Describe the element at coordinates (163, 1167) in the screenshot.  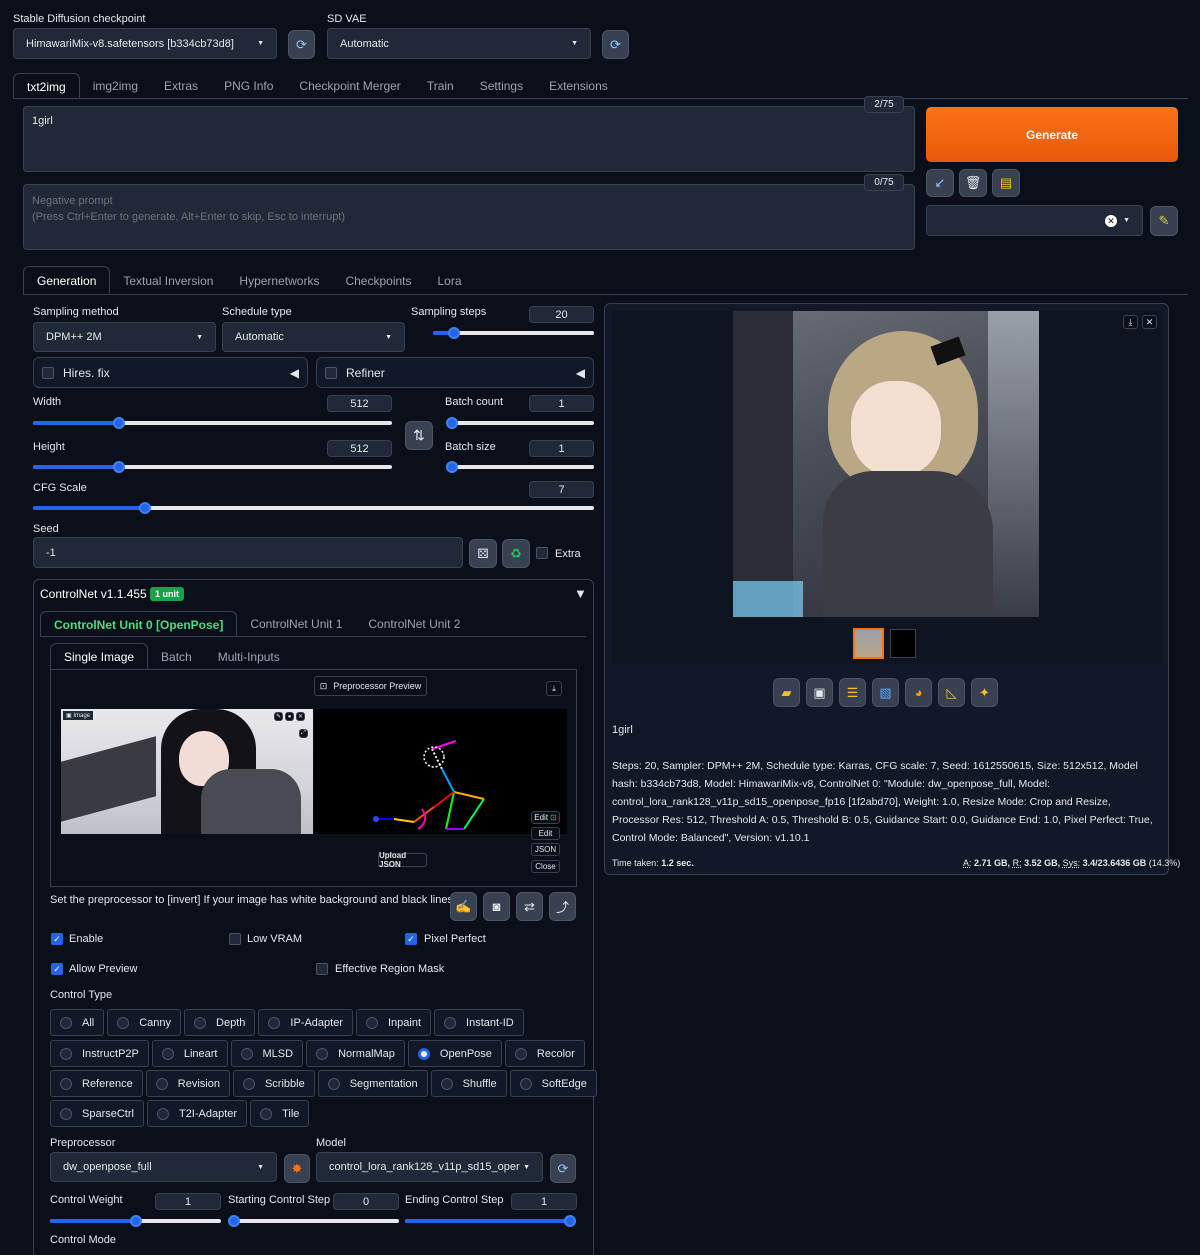
I see `preprocessor-select: dw_openpose_full ▼` at that location.